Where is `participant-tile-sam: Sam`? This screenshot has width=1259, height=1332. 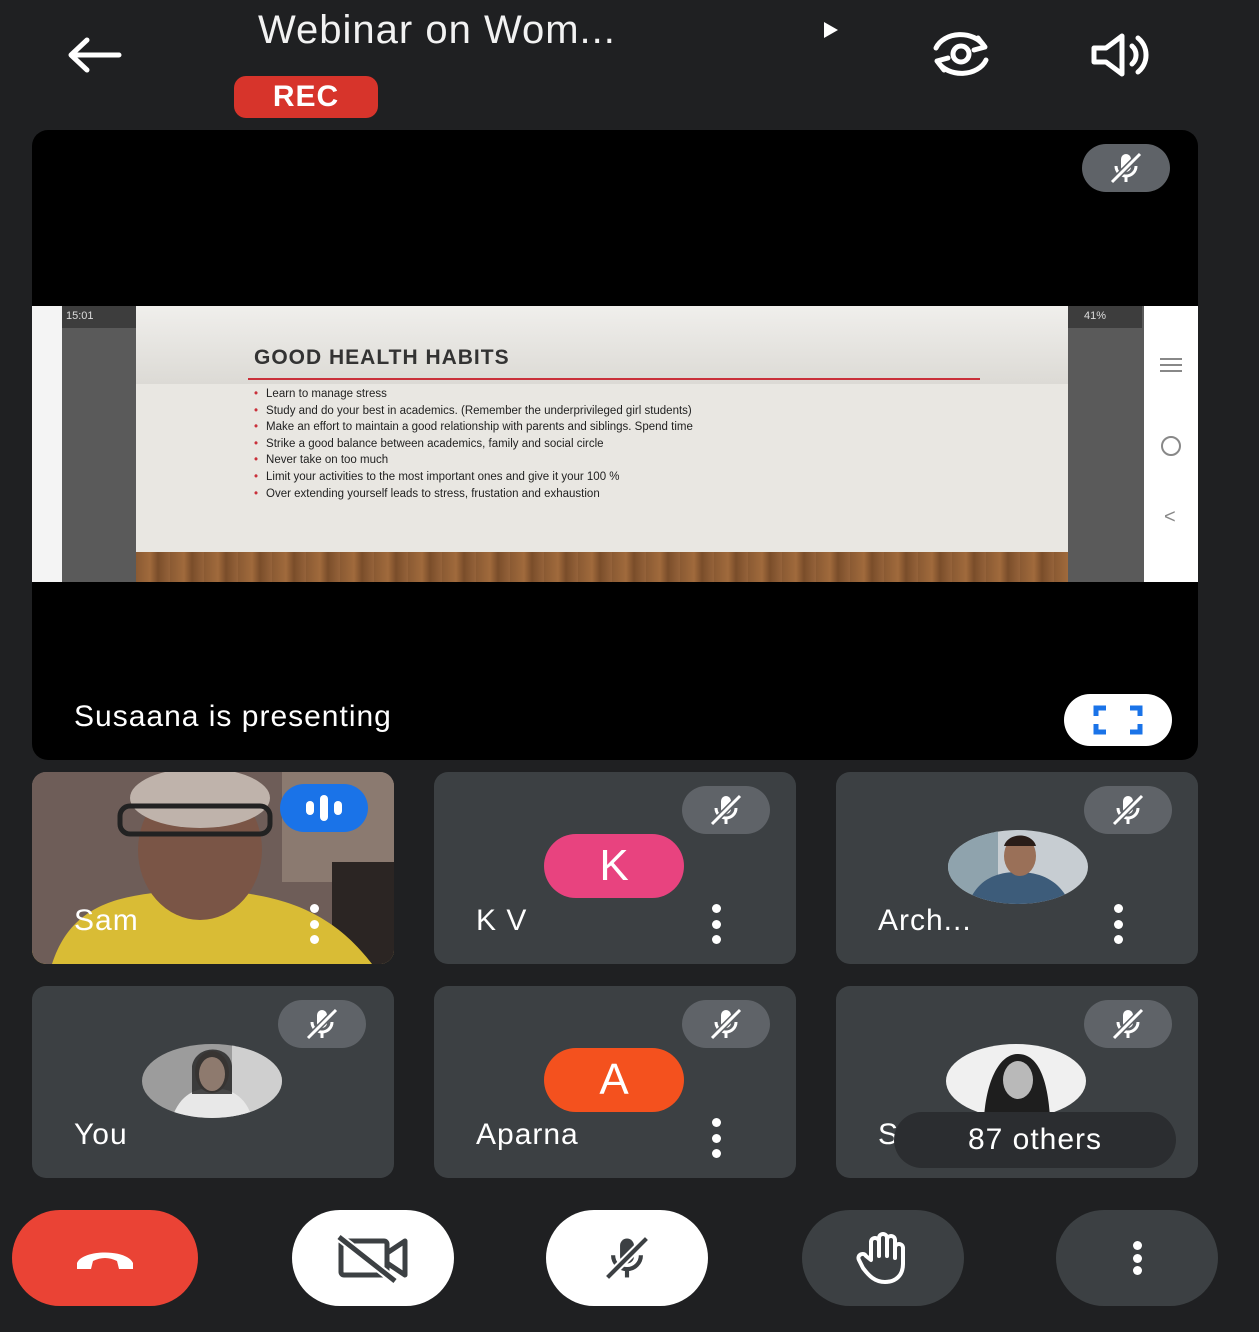
participant-tile-sam: Sam is located at coordinates (213, 868).